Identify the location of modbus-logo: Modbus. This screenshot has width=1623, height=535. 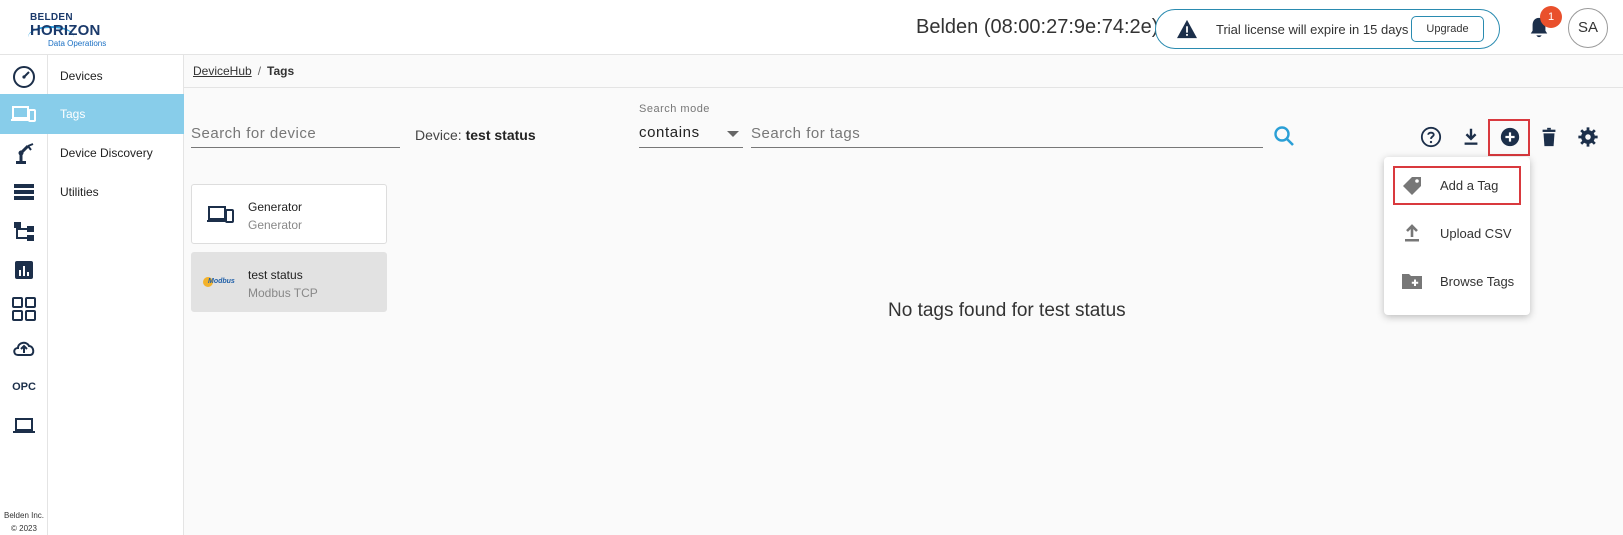
(219, 283).